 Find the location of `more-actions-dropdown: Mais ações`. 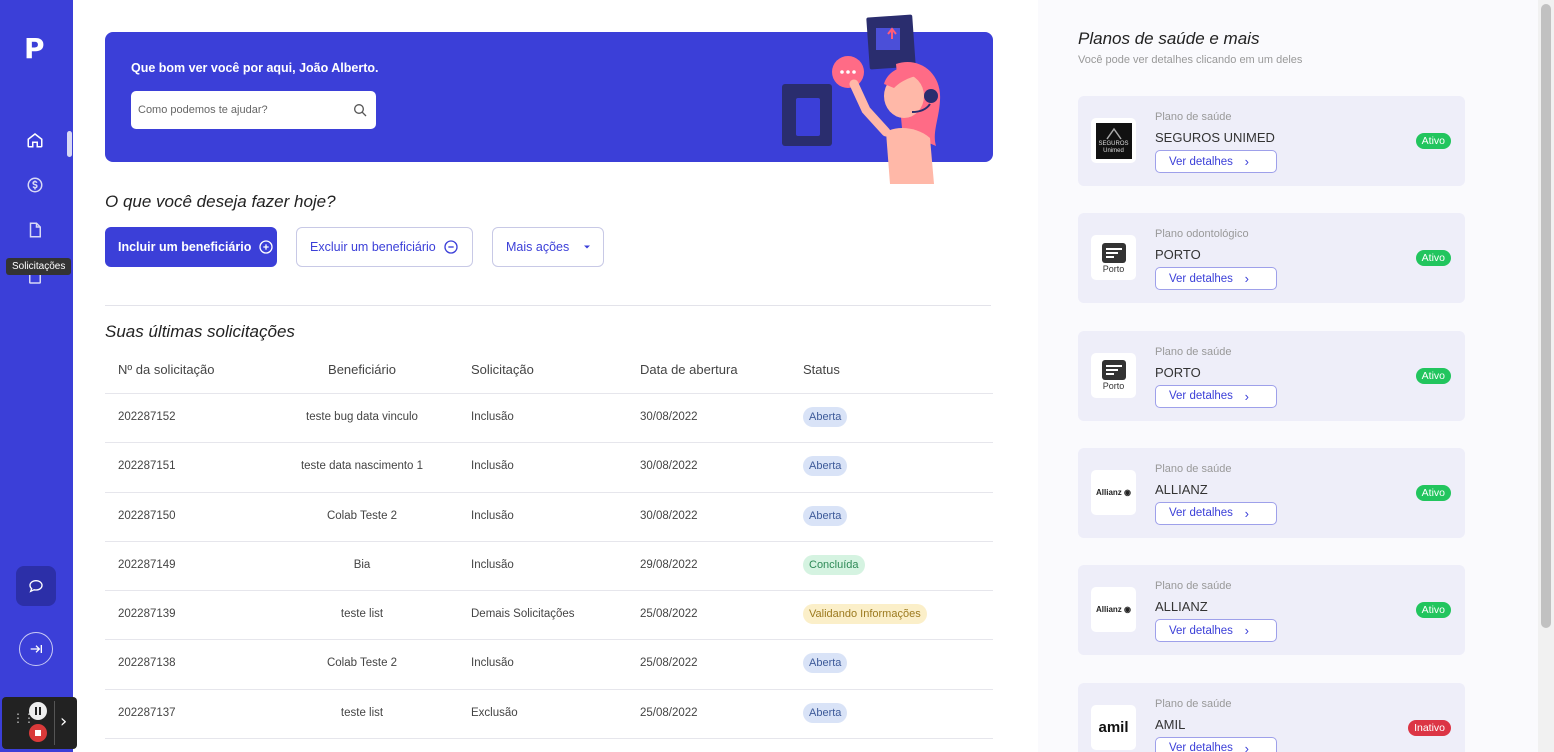

more-actions-dropdown: Mais ações is located at coordinates (548, 247).